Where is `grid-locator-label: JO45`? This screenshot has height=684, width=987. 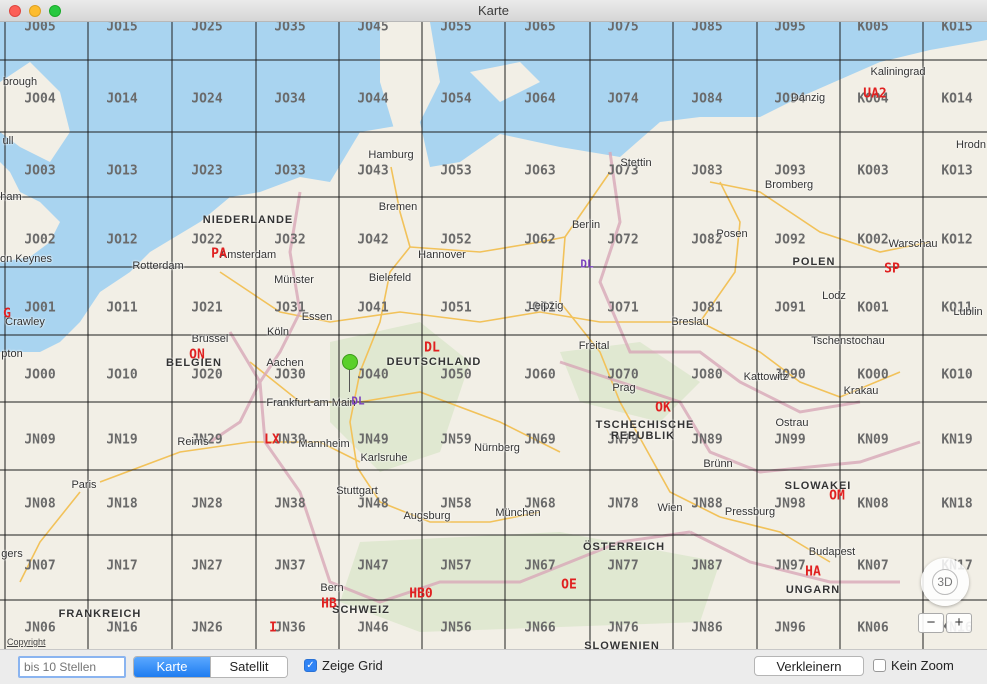
grid-locator-label: JO45 is located at coordinates (373, 28).